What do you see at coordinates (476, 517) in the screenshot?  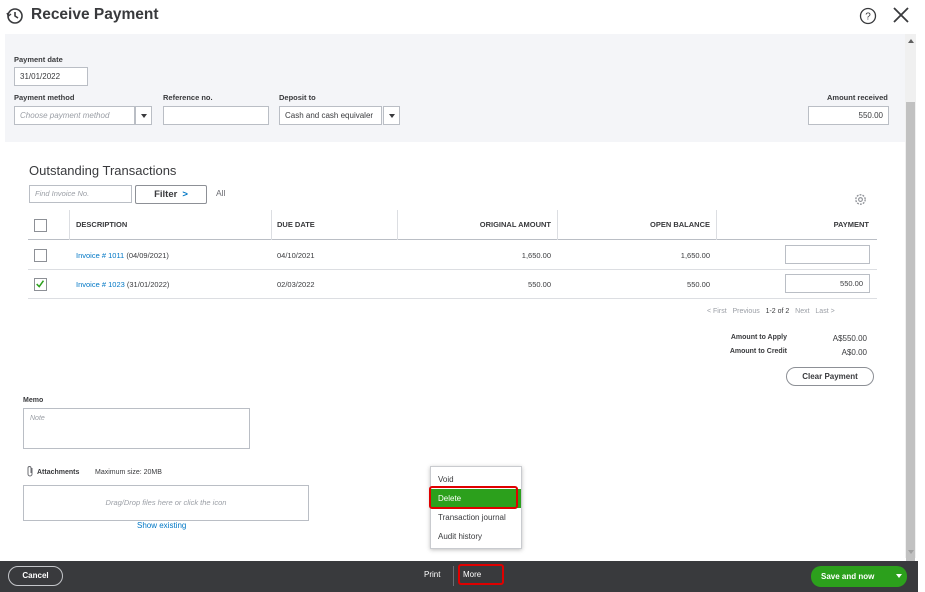 I see `menu-item-transaction-journal: Transaction journal` at bounding box center [476, 517].